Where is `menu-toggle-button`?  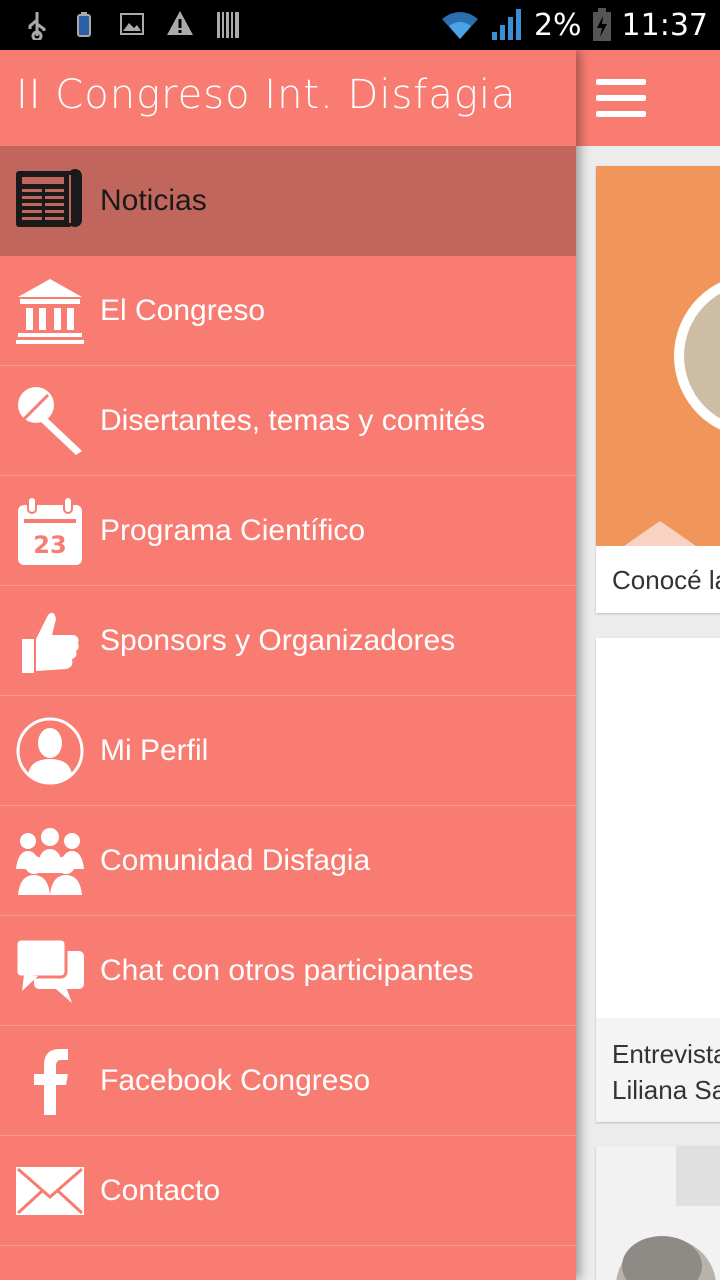
menu-toggle-button is located at coordinates (621, 98).